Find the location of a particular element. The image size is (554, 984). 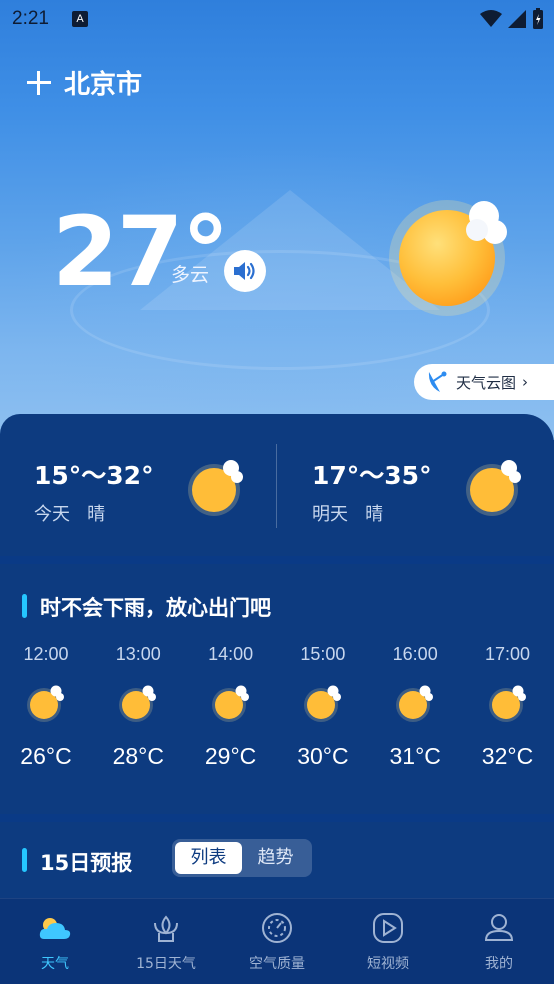

tomorrow-label: 明天 is located at coordinates (330, 514).